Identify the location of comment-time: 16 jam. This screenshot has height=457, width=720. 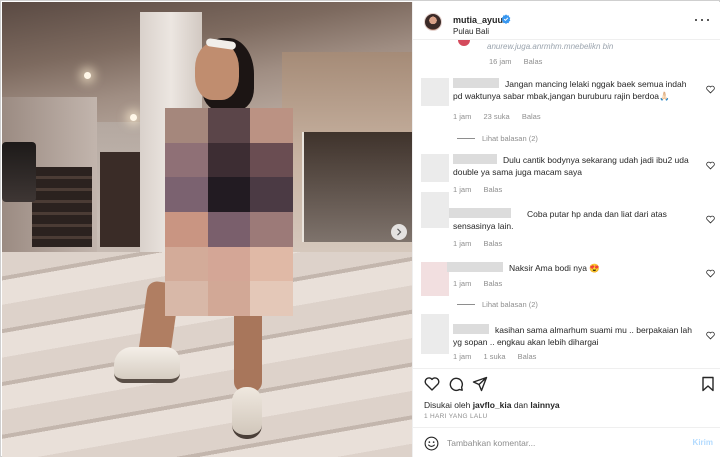
(500, 61).